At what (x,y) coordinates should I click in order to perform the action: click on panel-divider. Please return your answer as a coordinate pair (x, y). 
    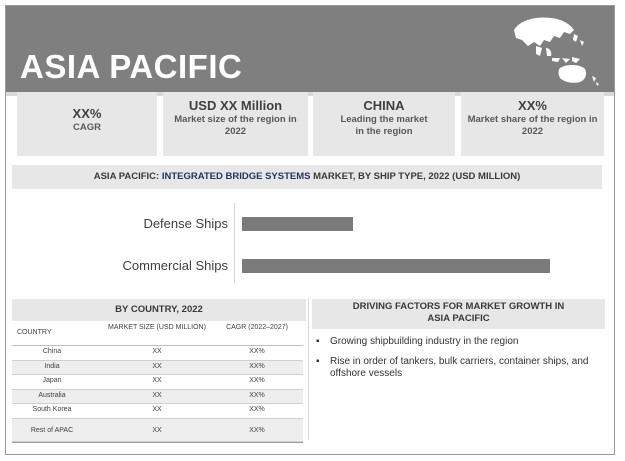
    Looking at the image, I should click on (308, 369).